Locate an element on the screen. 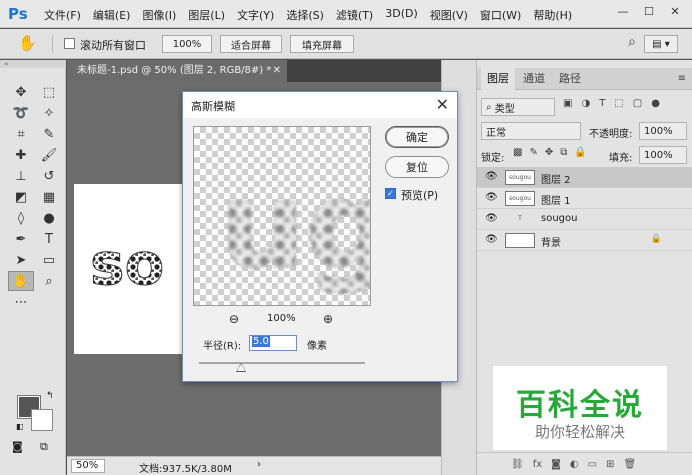 The width and height of the screenshot is (692, 475). panel-grip: « is located at coordinates (33, 64).